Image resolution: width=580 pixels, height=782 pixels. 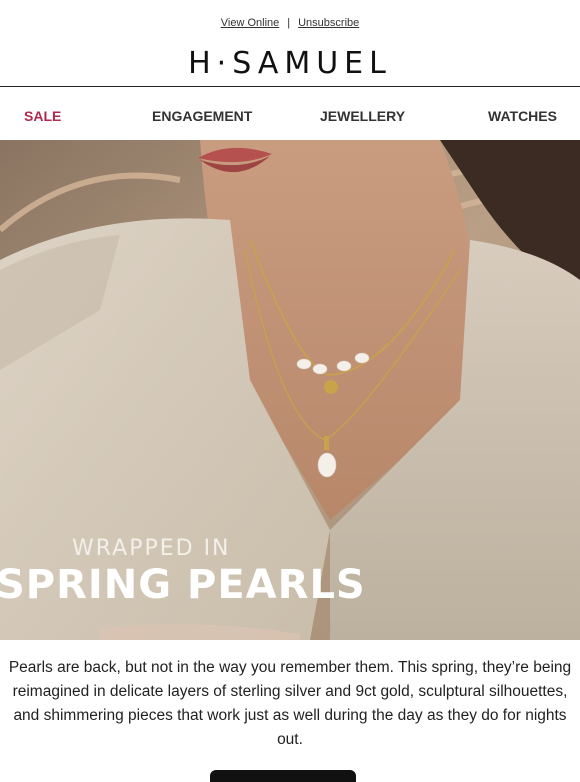 What do you see at coordinates (202, 116) in the screenshot?
I see `nav-item-engagement: ENGAGEMENT` at bounding box center [202, 116].